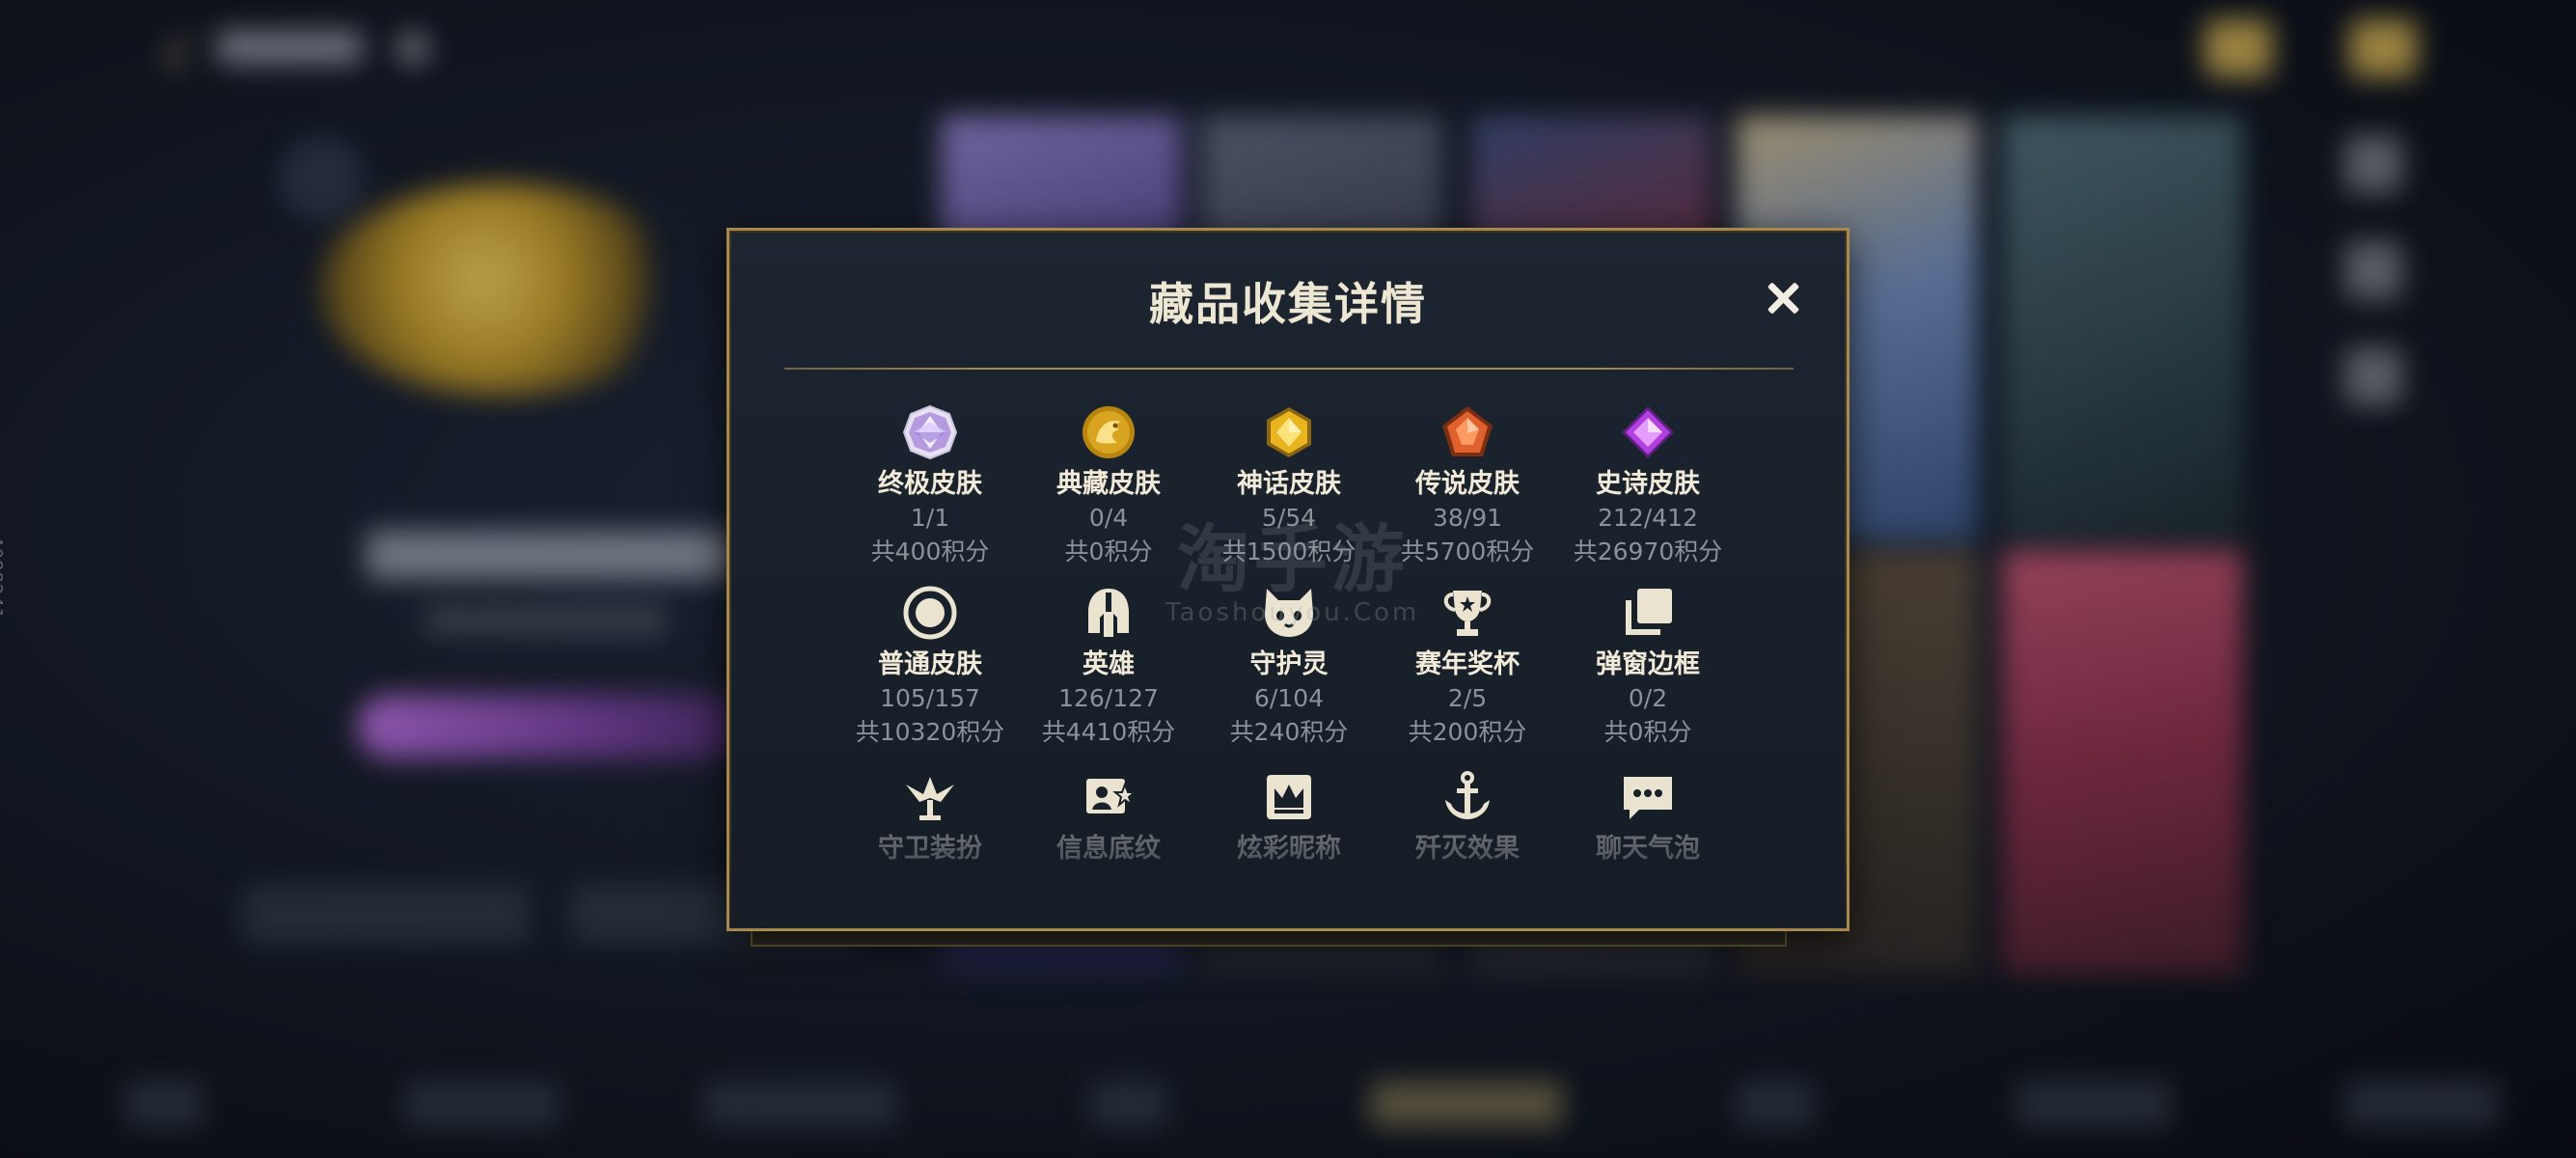  Describe the element at coordinates (1289, 698) in the screenshot. I see `item-count: 6/104` at that location.